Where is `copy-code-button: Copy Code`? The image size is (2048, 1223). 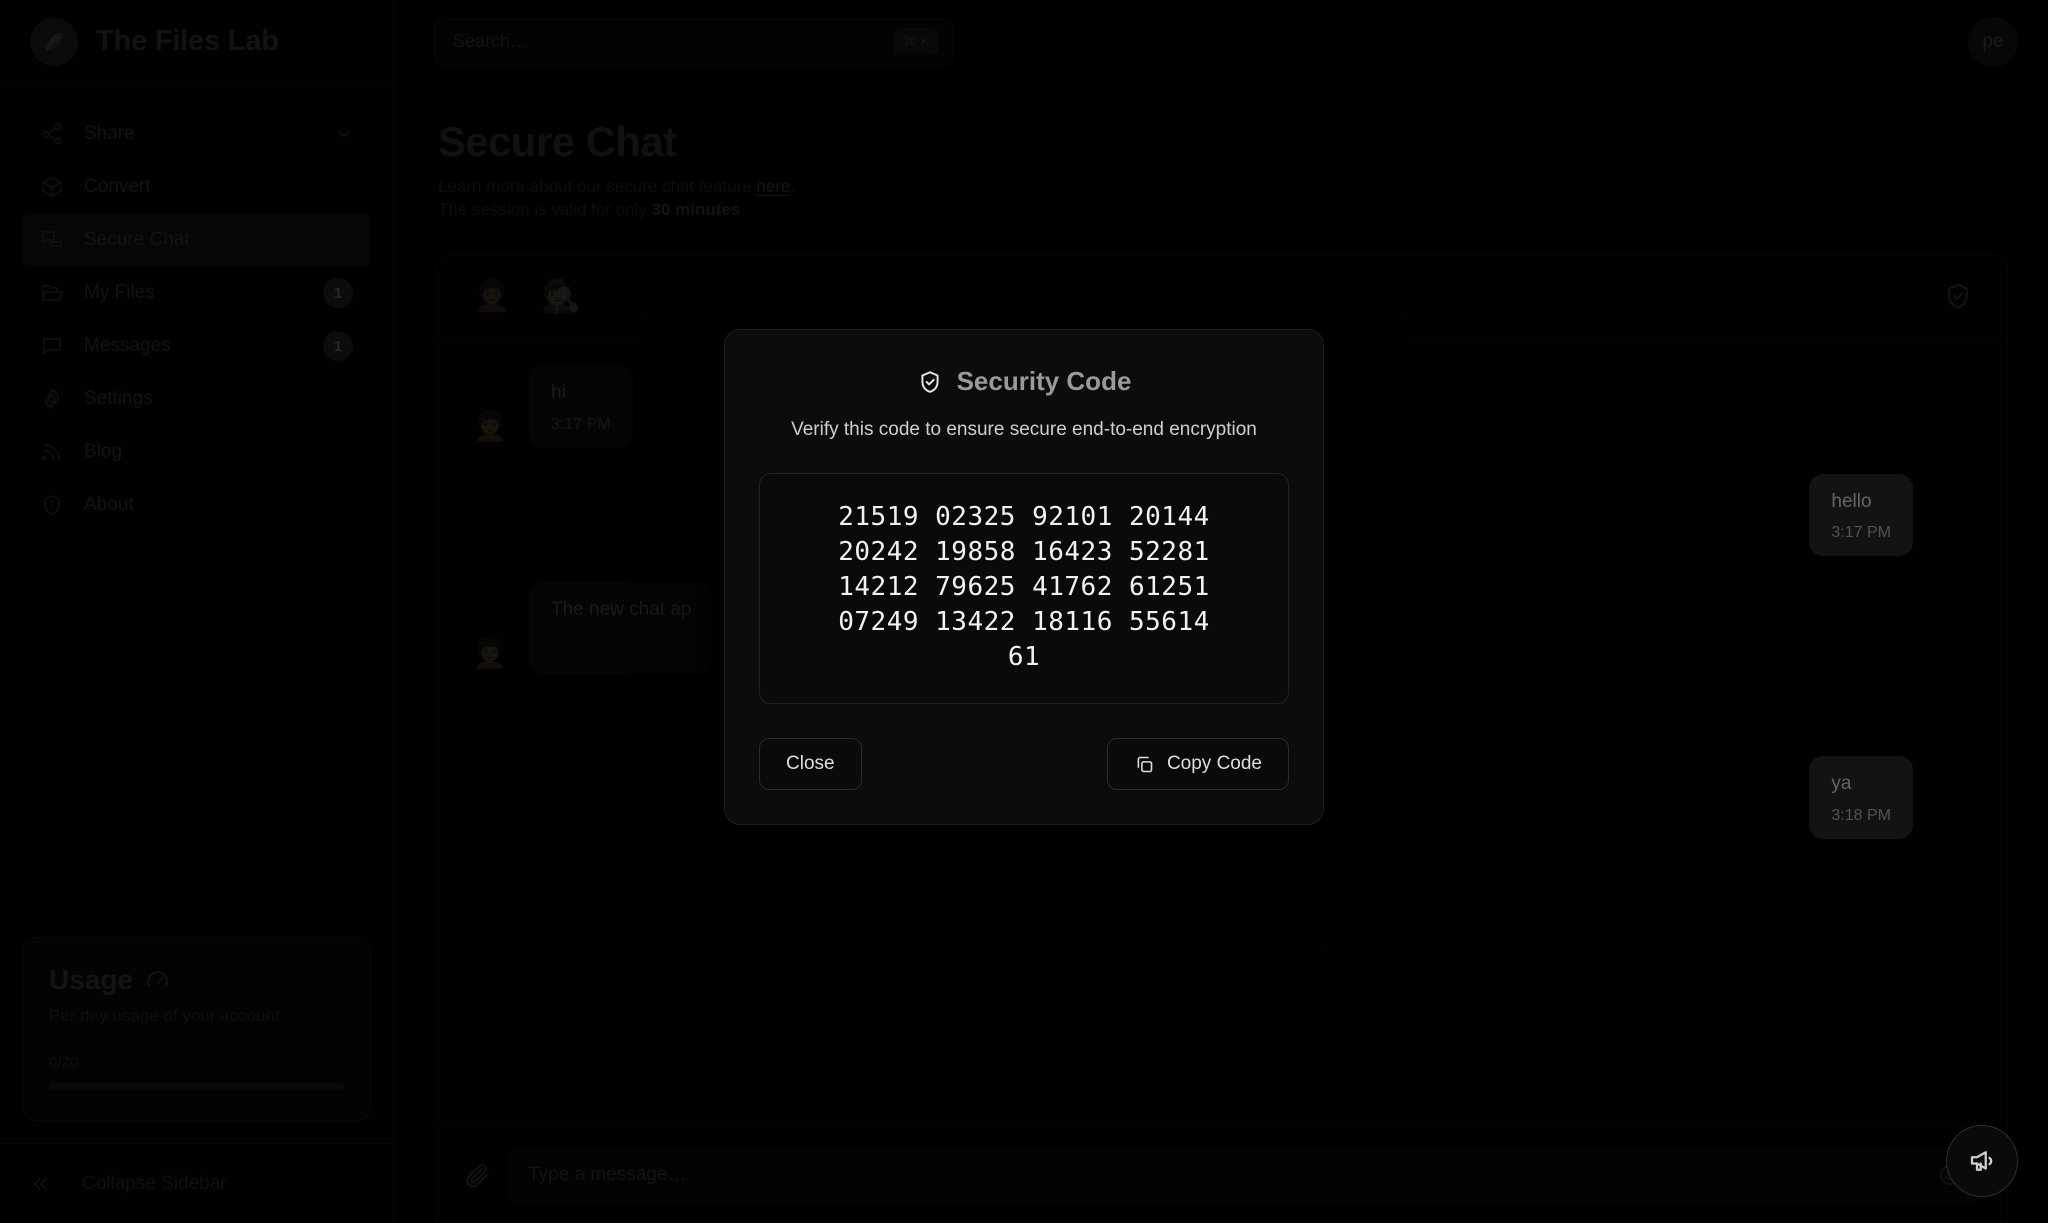
copy-code-button: Copy Code is located at coordinates (1197, 764).